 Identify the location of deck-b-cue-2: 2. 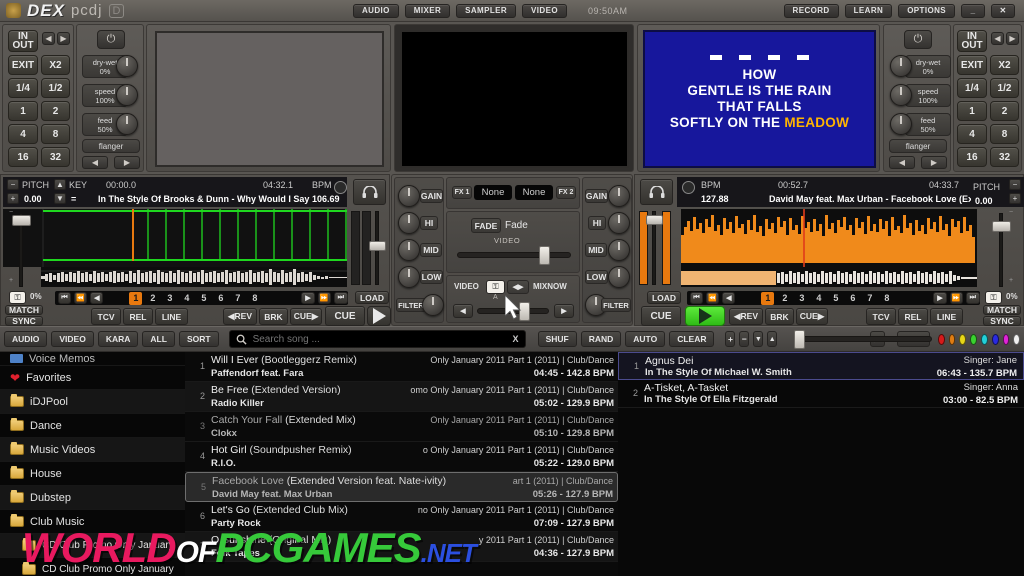
(784, 298).